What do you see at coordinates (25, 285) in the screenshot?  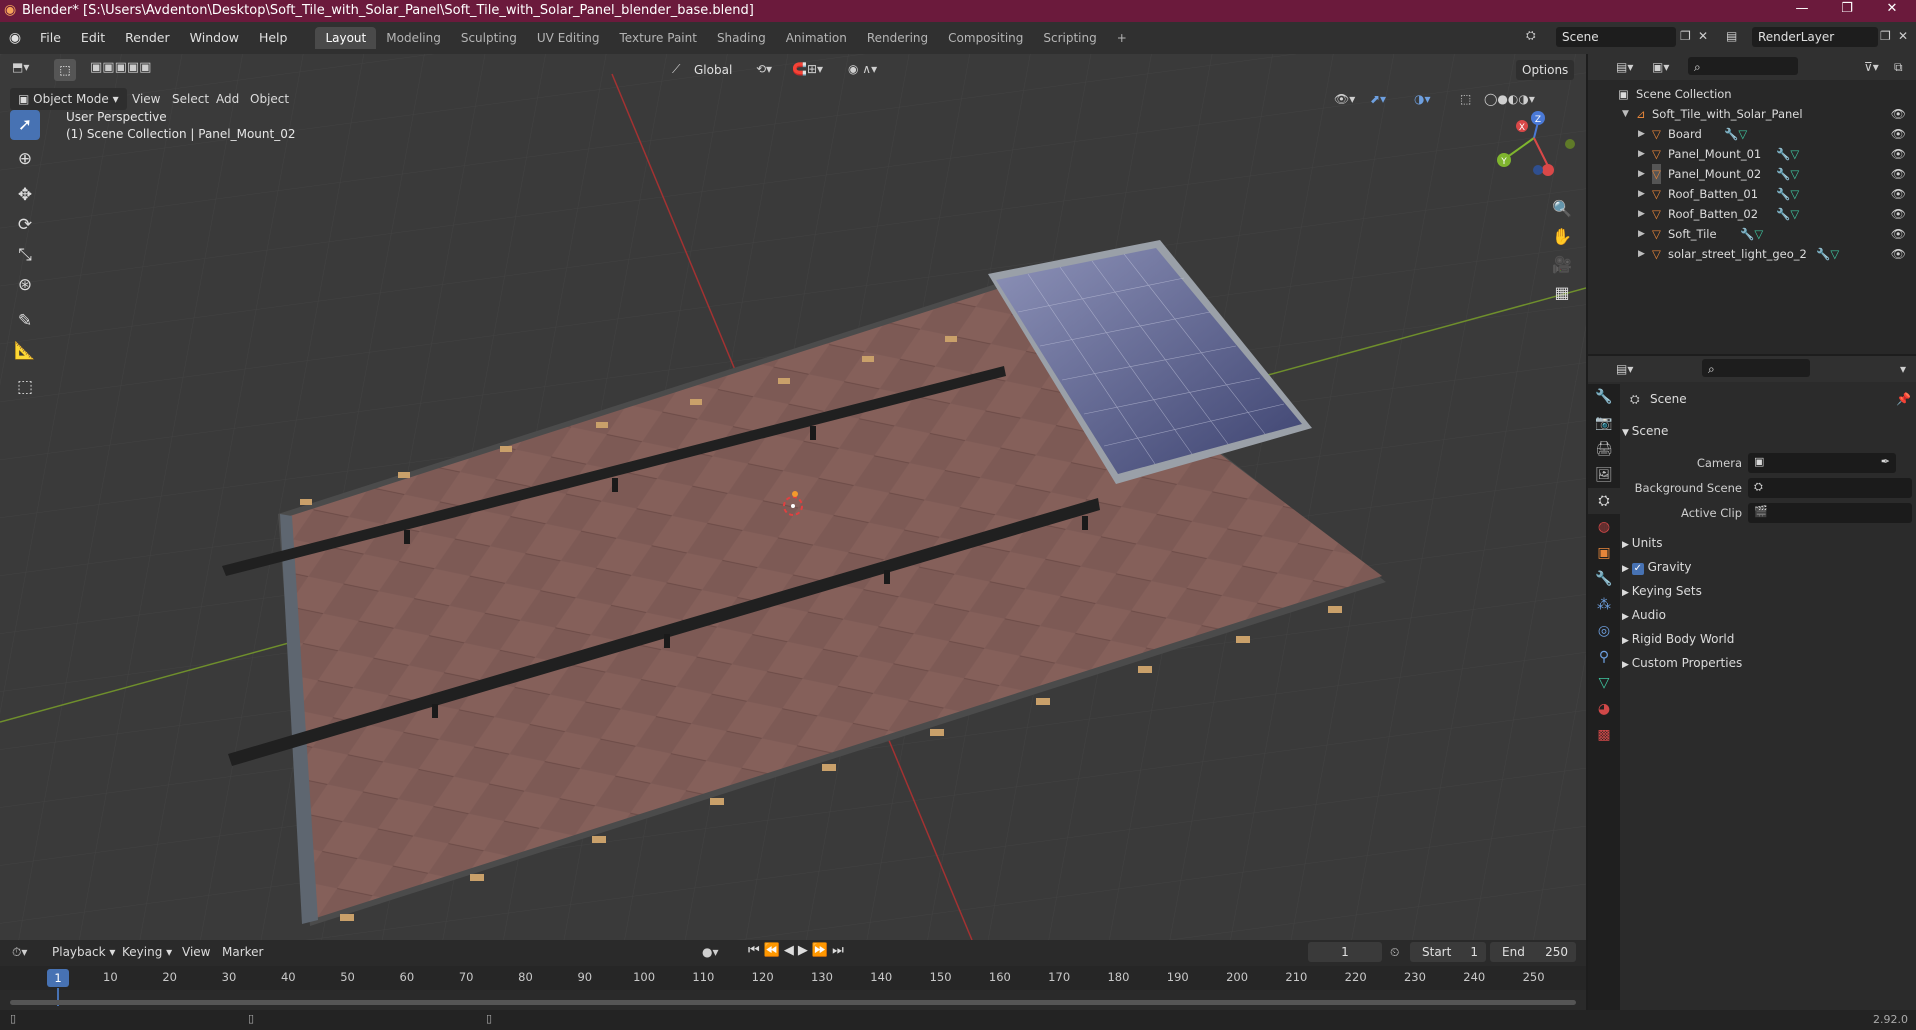 I see `transform-tool: ⊛` at bounding box center [25, 285].